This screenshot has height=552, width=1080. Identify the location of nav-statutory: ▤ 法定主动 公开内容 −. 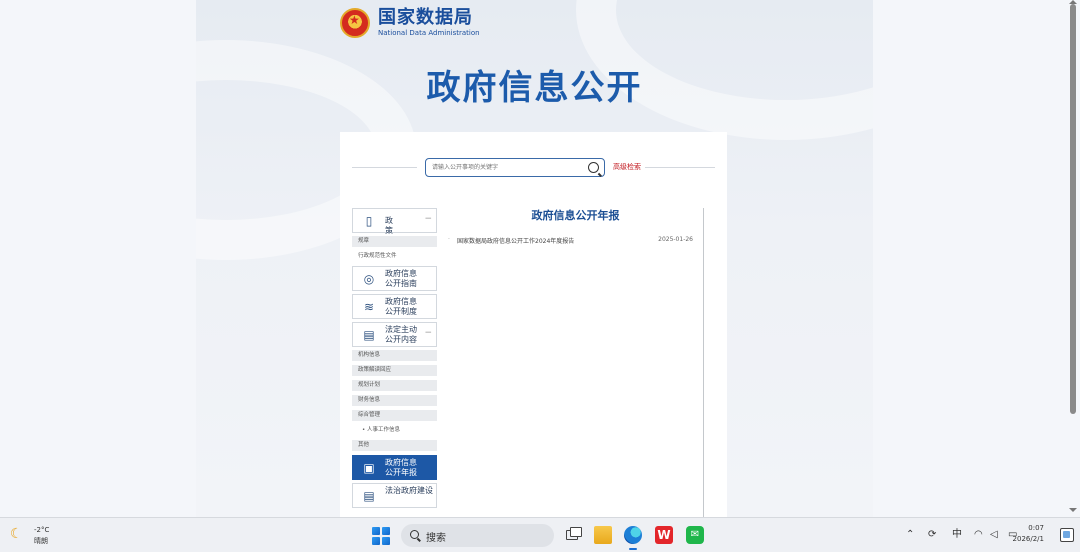
(394, 334).